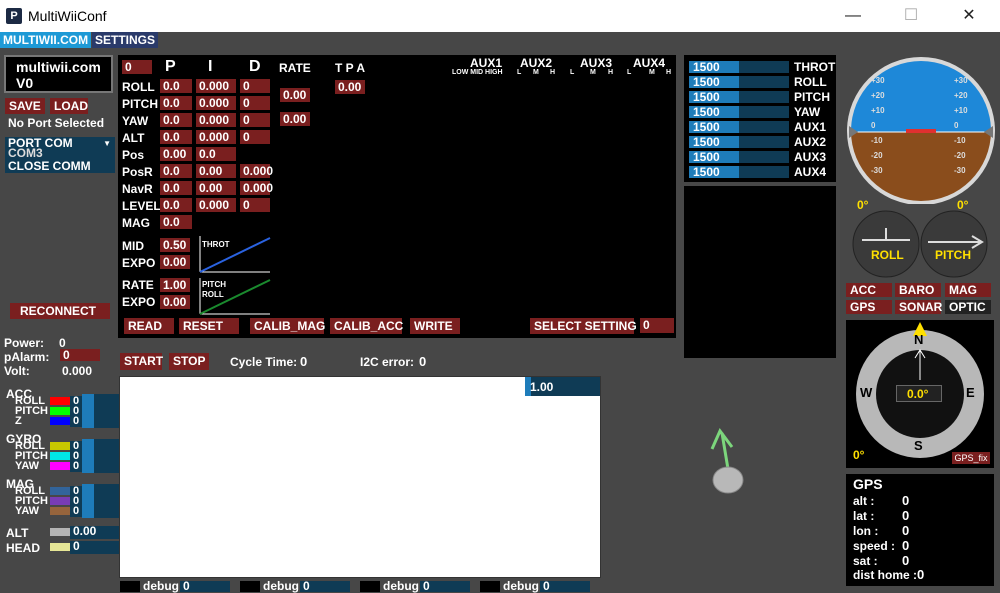 This screenshot has height=593, width=1000. I want to click on rc-channel-label: YAW, so click(807, 112).